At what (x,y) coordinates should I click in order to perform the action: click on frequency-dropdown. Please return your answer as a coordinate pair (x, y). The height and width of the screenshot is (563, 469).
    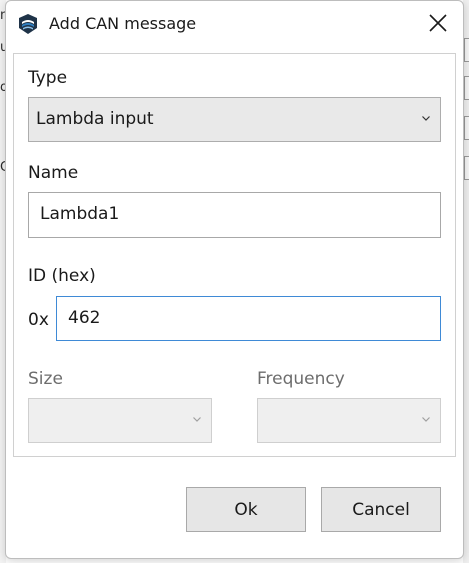
    Looking at the image, I should click on (349, 420).